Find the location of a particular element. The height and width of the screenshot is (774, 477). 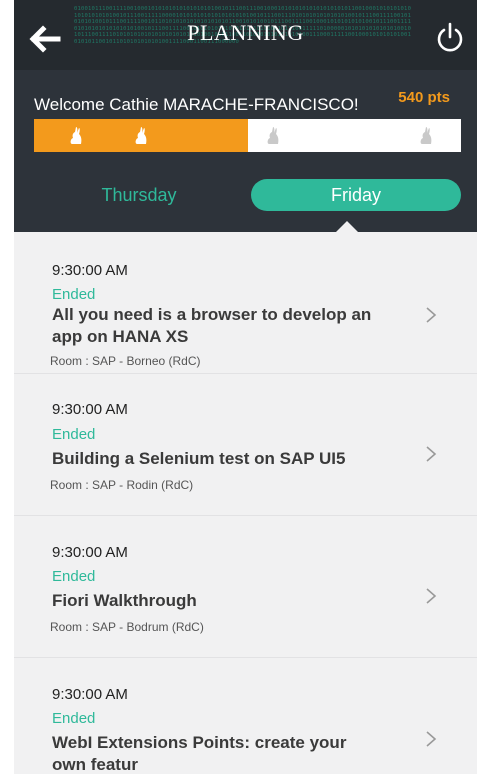

session-title: Building a Selenium test on SAP UI5 is located at coordinates (199, 458).